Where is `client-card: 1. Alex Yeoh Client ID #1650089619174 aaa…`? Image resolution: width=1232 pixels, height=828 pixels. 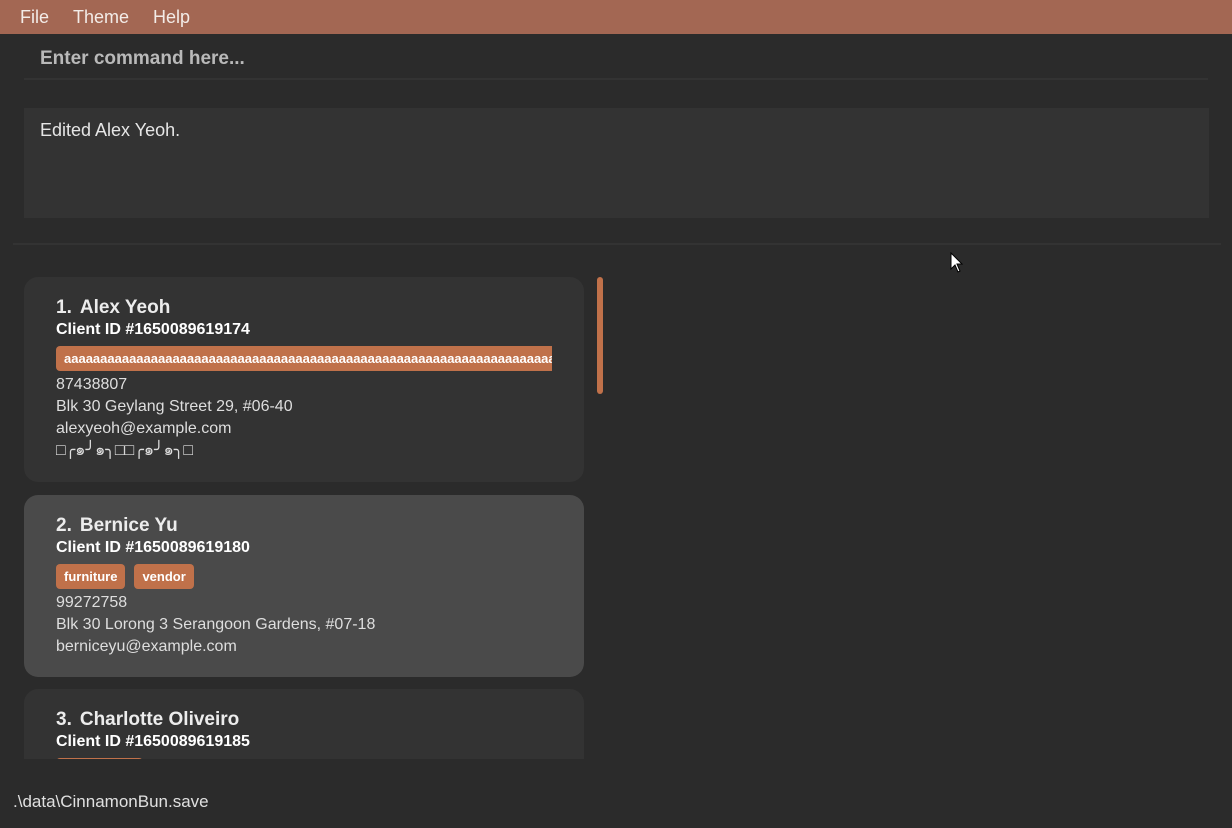
client-card: 1. Alex Yeoh Client ID #1650089619174 aaa… is located at coordinates (304, 379).